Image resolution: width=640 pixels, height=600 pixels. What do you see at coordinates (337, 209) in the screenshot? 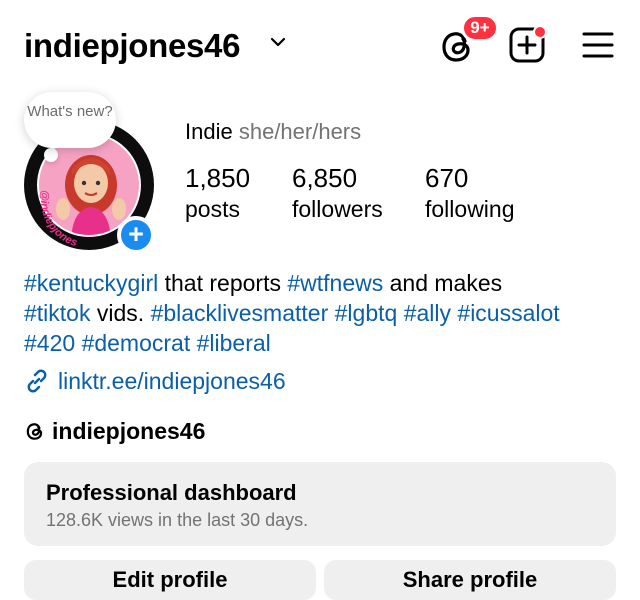
I see `stat-label: followers` at bounding box center [337, 209].